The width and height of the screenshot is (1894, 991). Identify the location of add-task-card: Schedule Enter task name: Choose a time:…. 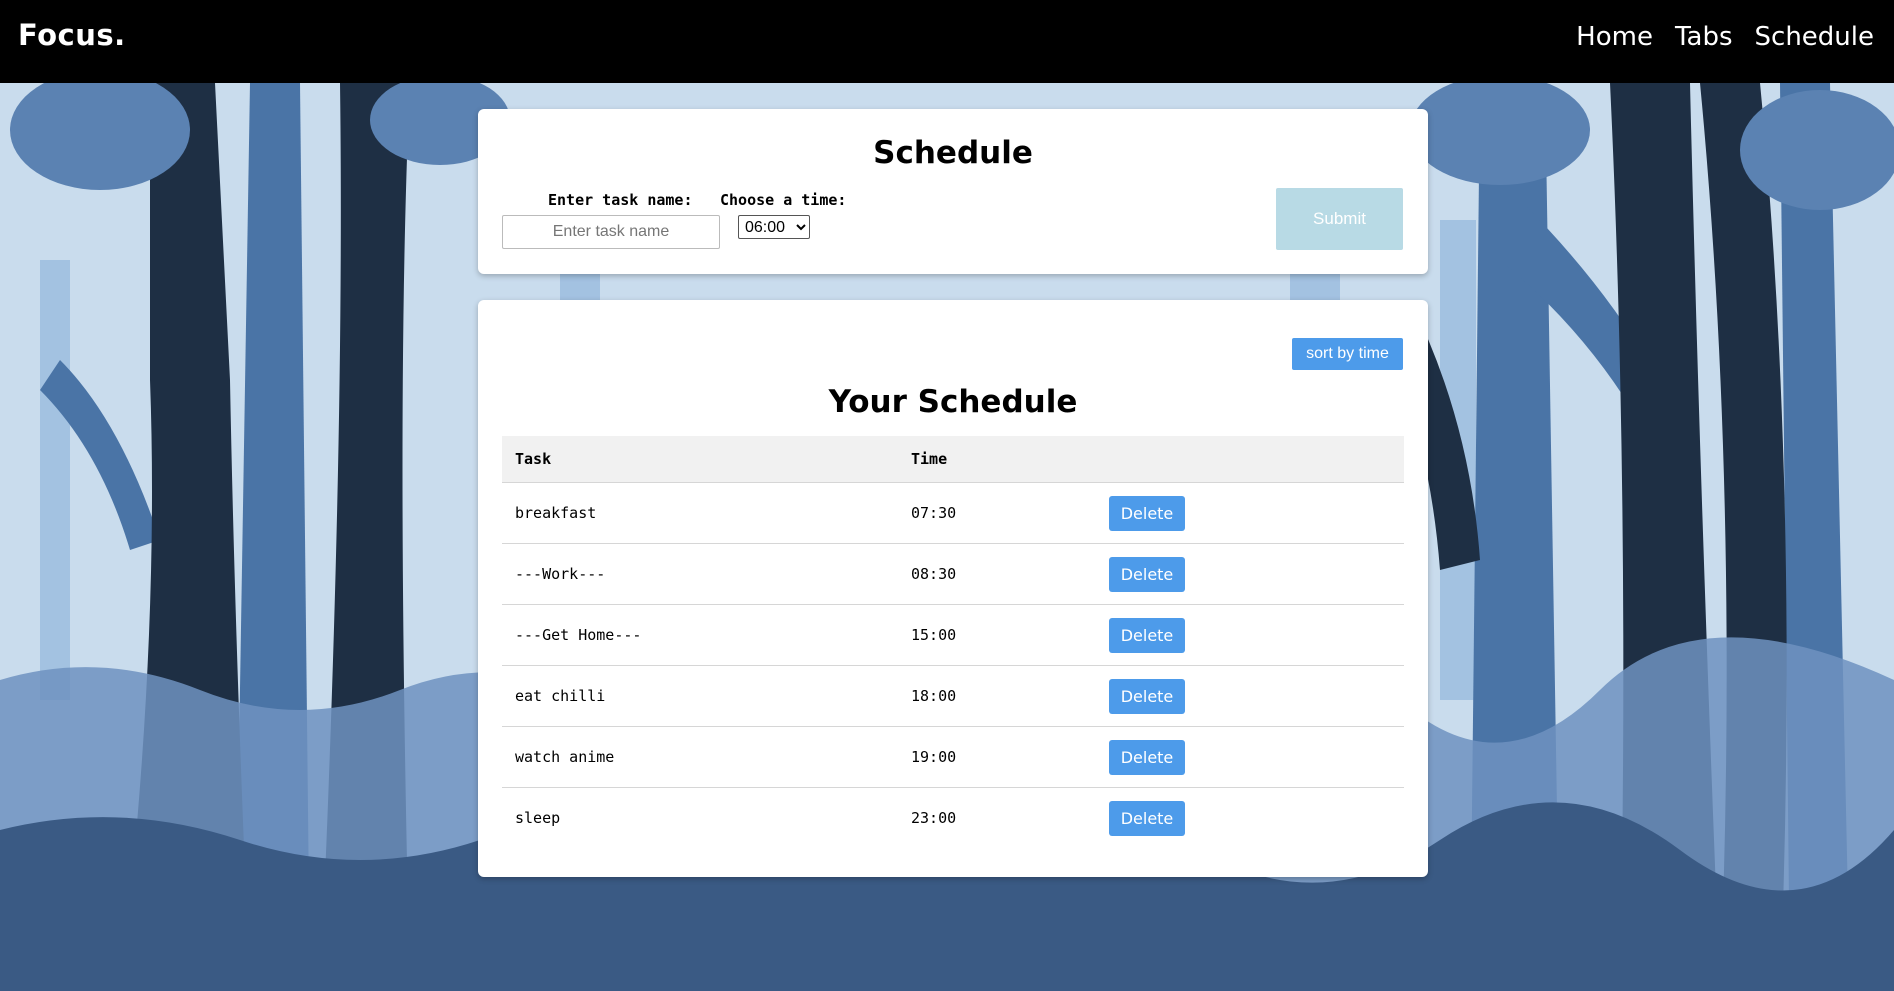
(953, 191).